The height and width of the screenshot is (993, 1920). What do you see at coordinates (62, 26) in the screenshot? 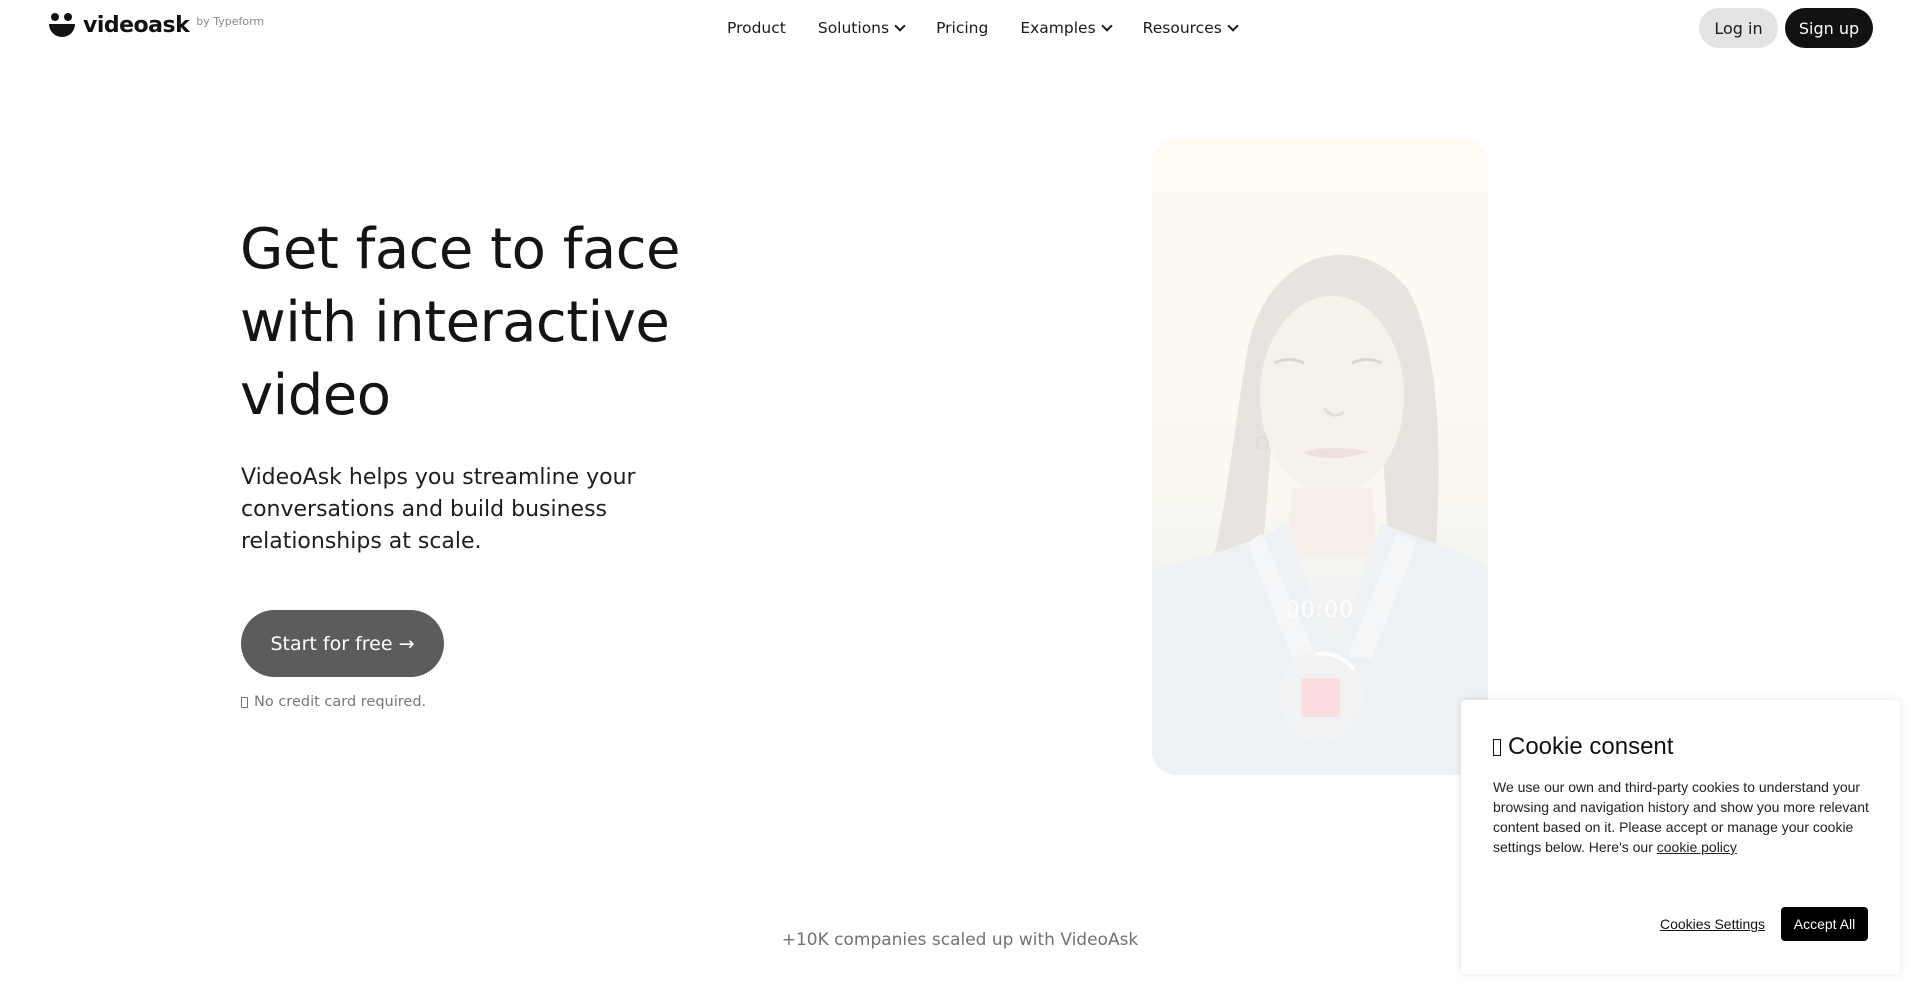
I see `smiley-logo-icon` at bounding box center [62, 26].